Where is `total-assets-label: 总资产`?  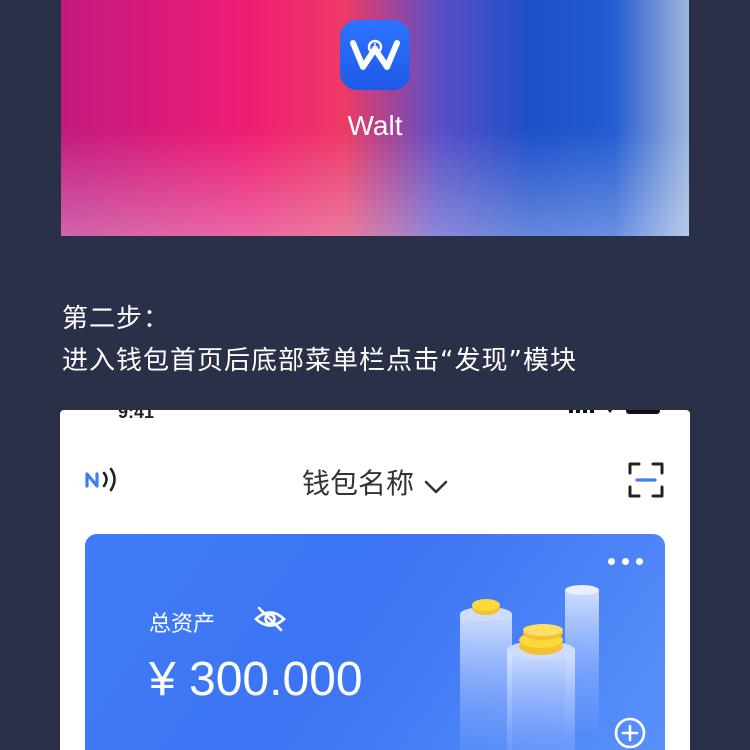
total-assets-label: 总资产 is located at coordinates (182, 624).